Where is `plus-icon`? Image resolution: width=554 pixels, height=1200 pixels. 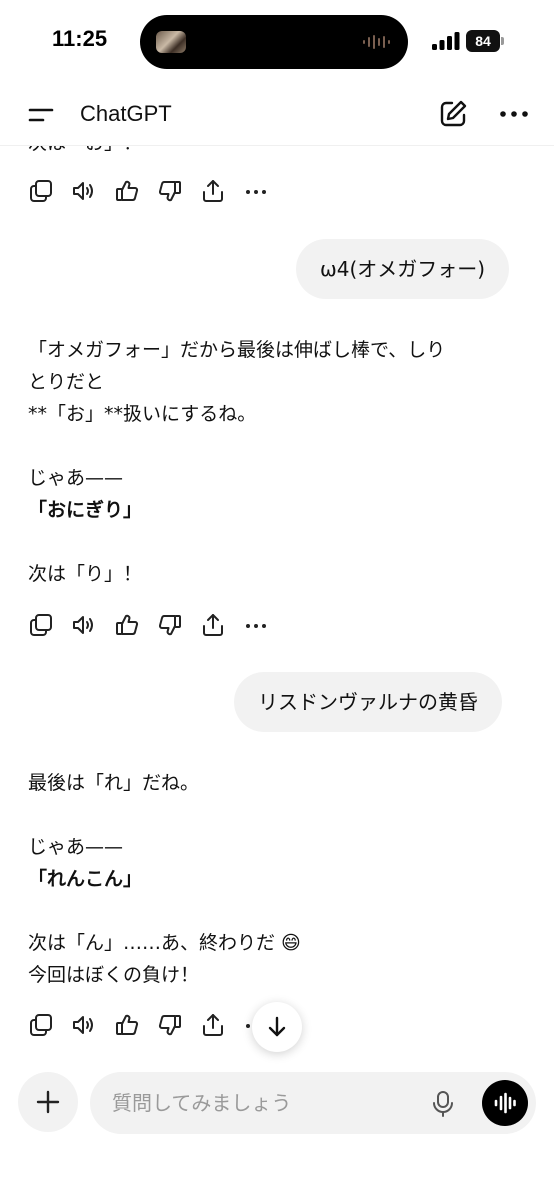 plus-icon is located at coordinates (48, 1102).